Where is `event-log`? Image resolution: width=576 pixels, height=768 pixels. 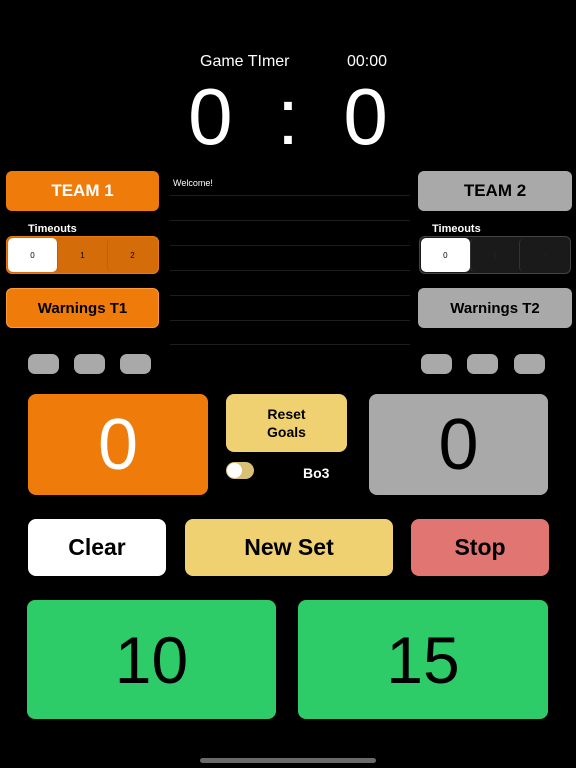
event-log is located at coordinates (290, 270).